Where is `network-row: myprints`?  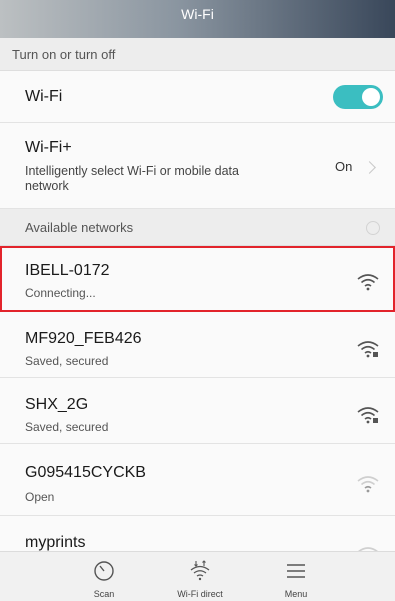
network-row: myprints is located at coordinates (197, 536).